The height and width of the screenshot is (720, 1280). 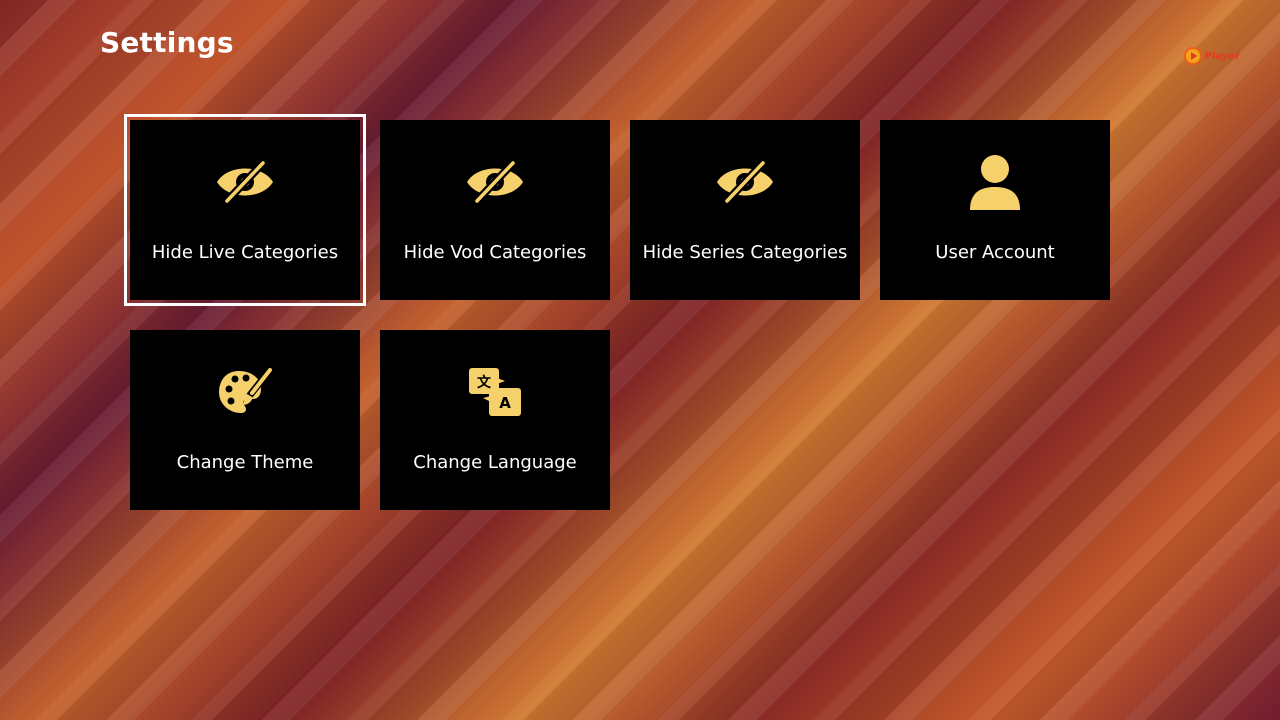 What do you see at coordinates (495, 462) in the screenshot?
I see `tile-label: Change Language` at bounding box center [495, 462].